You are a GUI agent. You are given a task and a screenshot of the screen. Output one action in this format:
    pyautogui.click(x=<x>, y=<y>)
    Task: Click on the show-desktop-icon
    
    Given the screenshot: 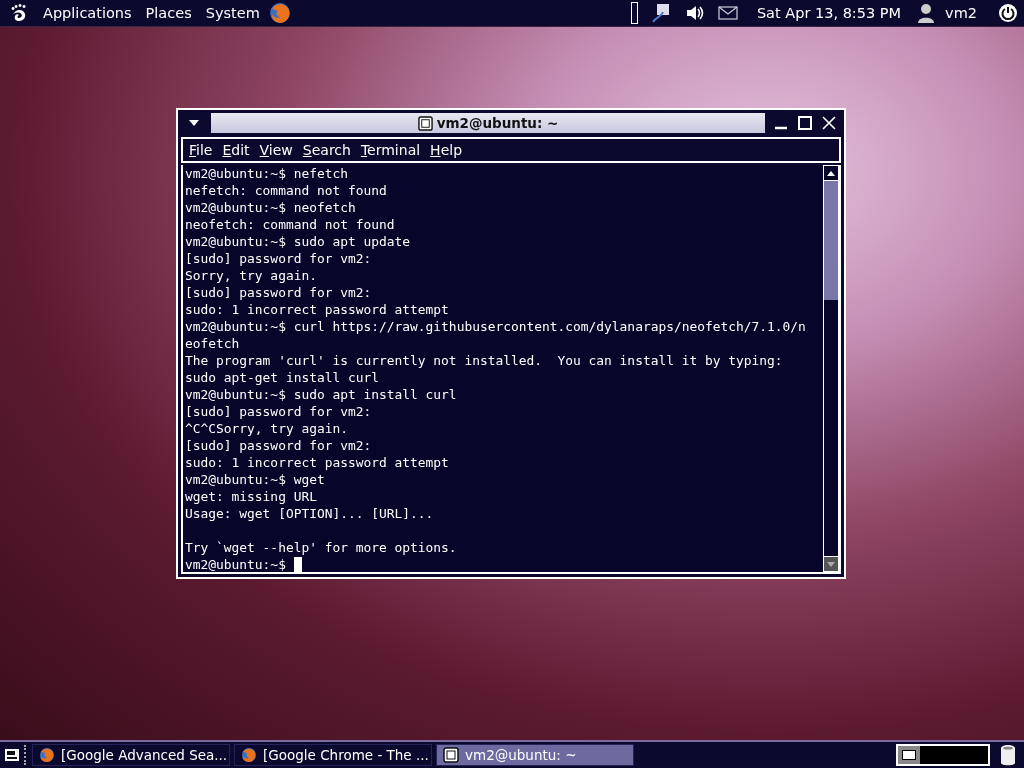 What is the action you would take?
    pyautogui.click(x=12, y=755)
    